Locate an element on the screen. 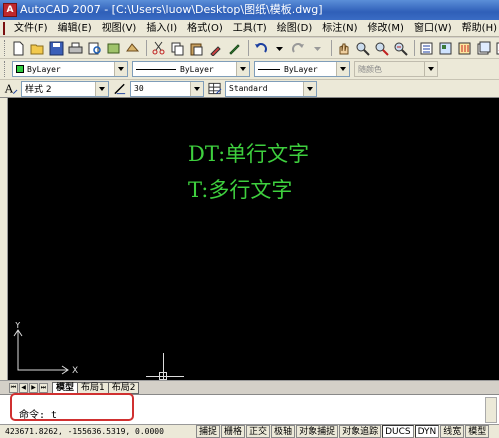 The width and height of the screenshot is (499, 438). text-style-icon: A is located at coordinates (11, 89).